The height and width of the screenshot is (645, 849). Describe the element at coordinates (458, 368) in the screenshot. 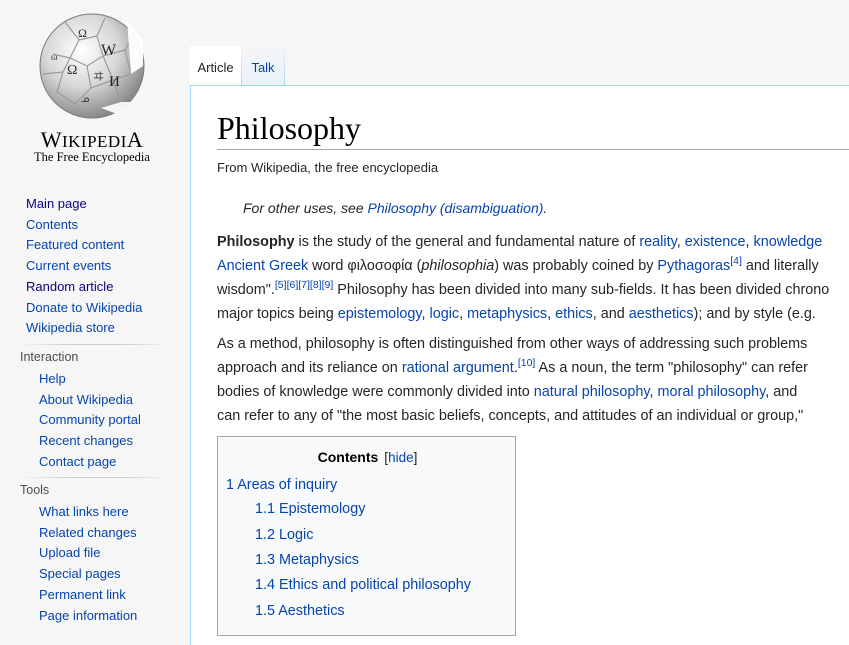

I see `link-rational-argument: rational argument` at that location.